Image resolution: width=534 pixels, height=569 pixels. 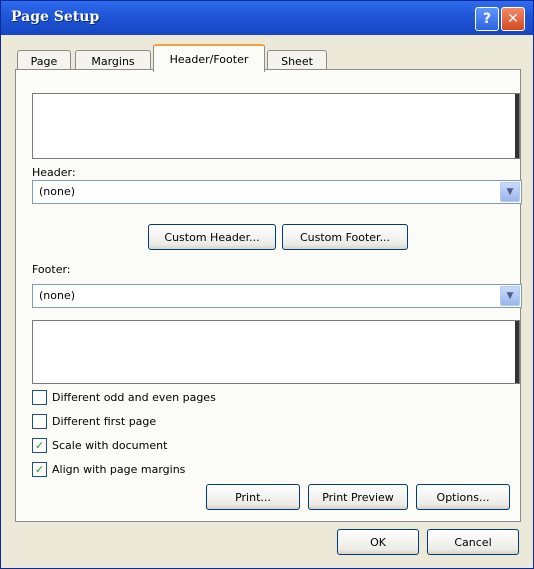 I want to click on footer-label: Footer:, so click(x=51, y=269).